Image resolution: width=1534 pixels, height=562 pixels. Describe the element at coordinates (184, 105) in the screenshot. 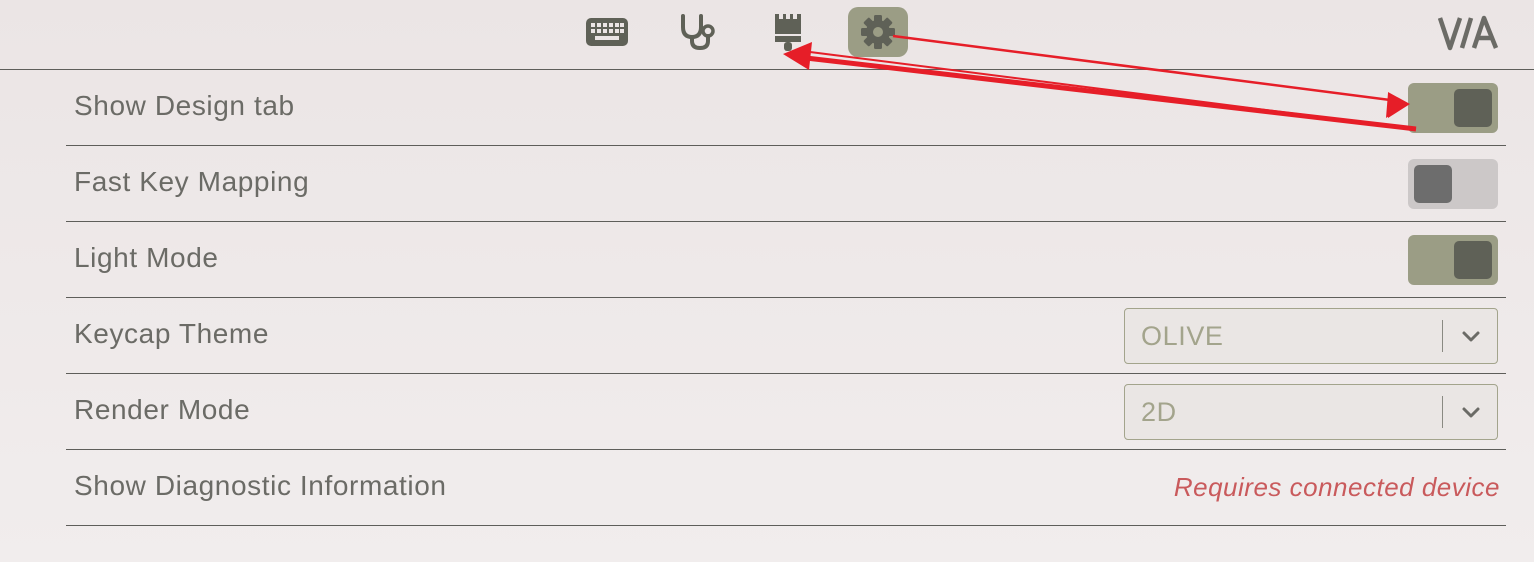

I see `setting-label: Show Design tab` at that location.